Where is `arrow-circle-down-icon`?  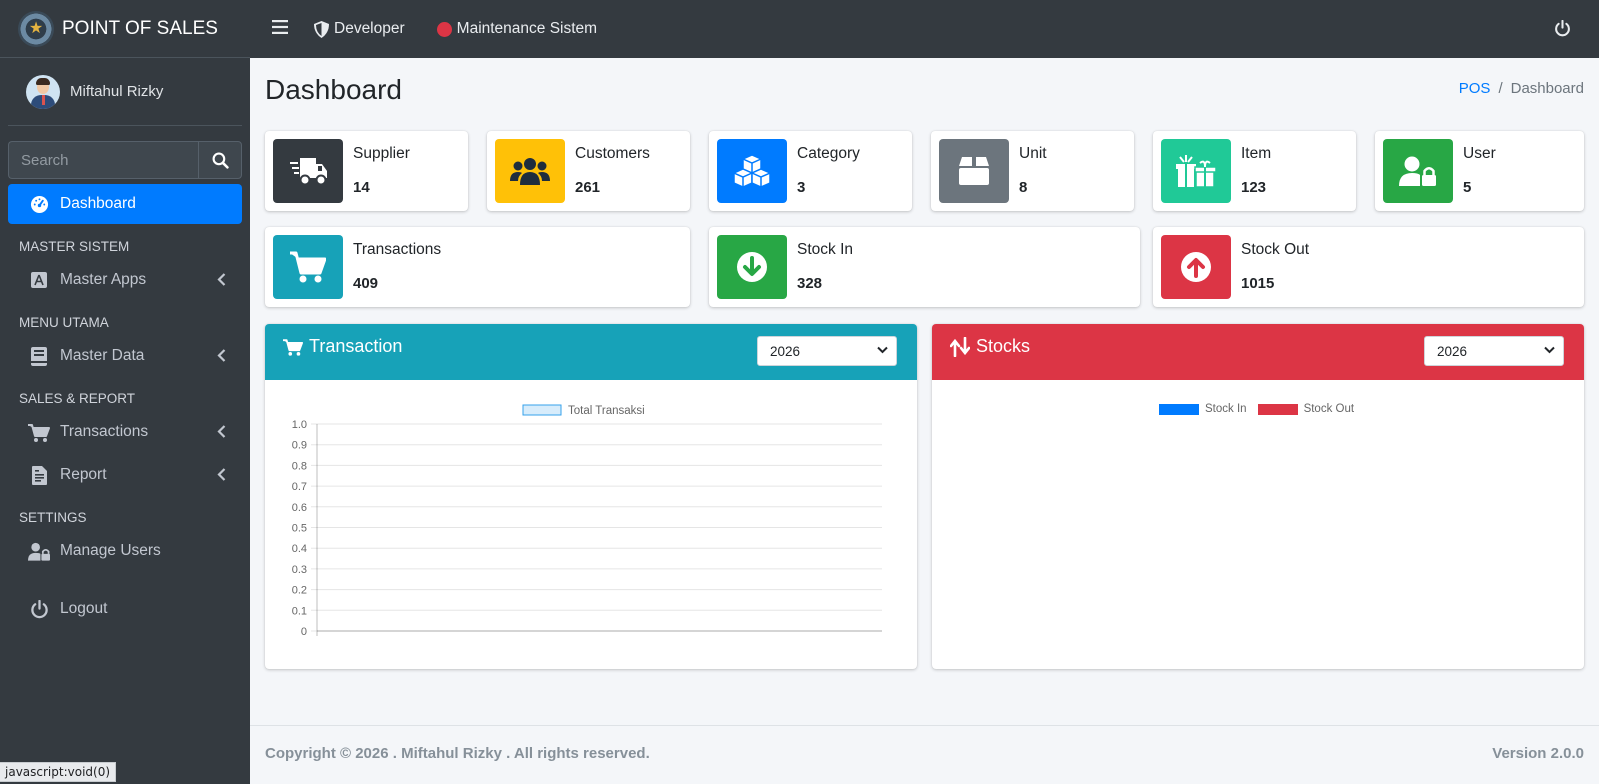 arrow-circle-down-icon is located at coordinates (752, 267).